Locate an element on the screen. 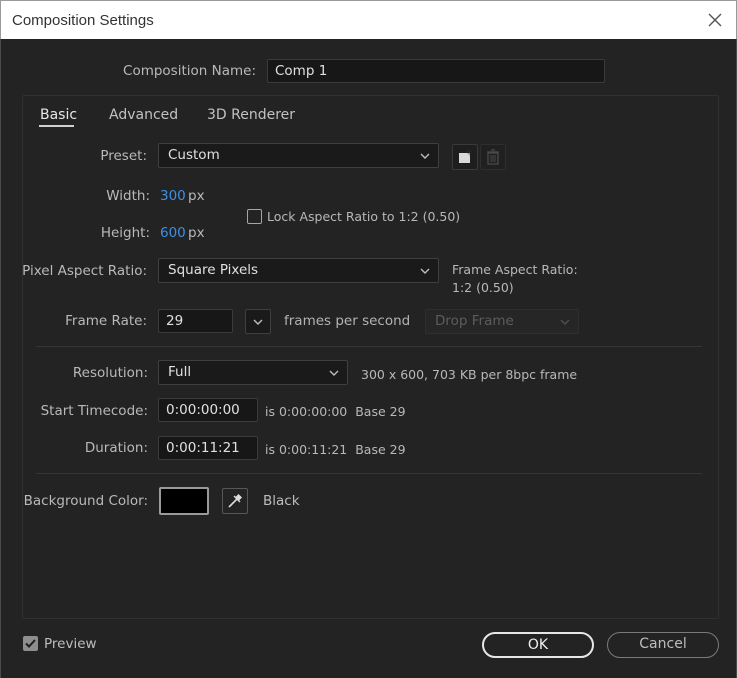 Image resolution: width=737 pixels, height=678 pixels. close-icon is located at coordinates (715, 20).